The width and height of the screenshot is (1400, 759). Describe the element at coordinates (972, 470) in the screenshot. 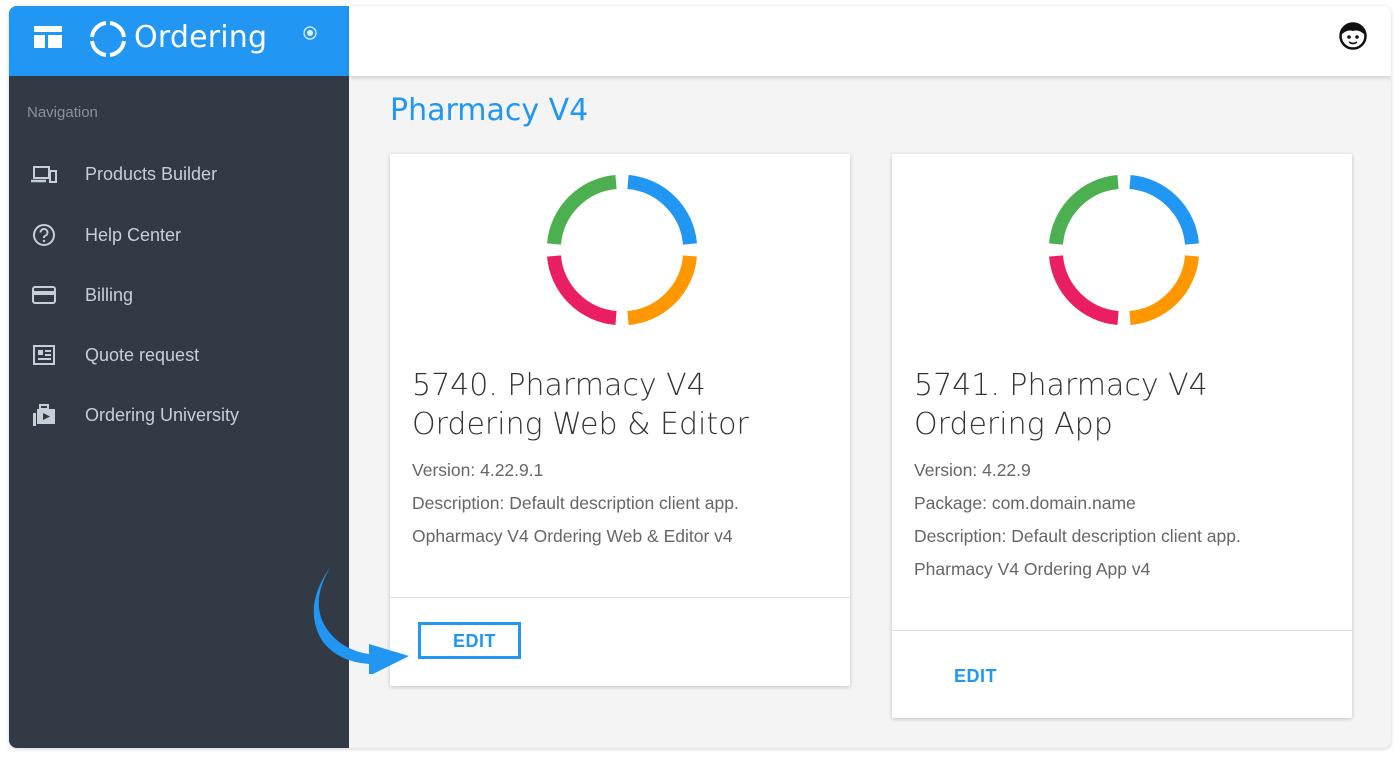

I see `card-version: Version: 4.22.9` at that location.